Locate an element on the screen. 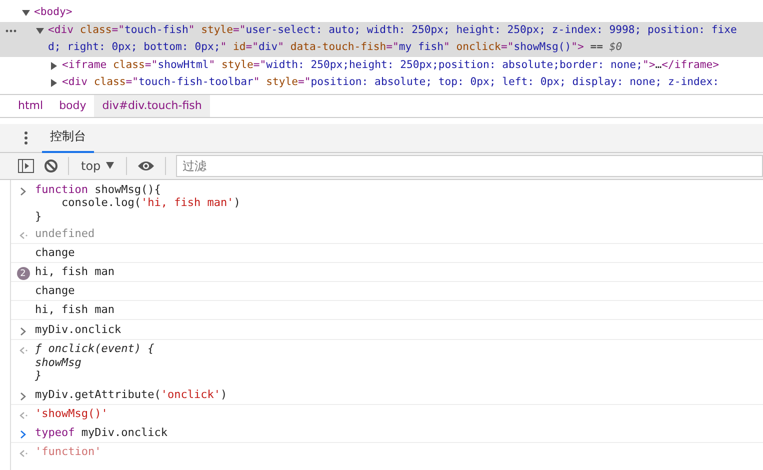 The width and height of the screenshot is (763, 470). eye-icon is located at coordinates (145, 166).